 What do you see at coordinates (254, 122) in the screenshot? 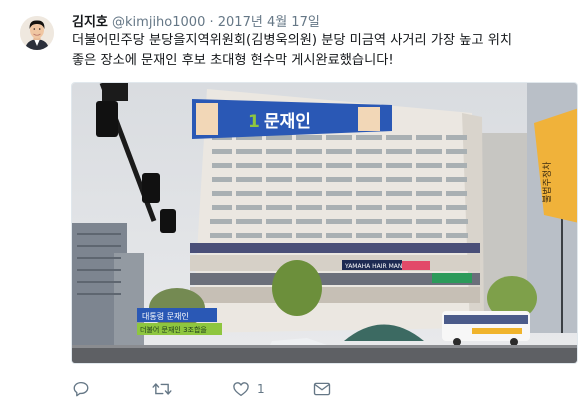
I see `banner-number: 1` at bounding box center [254, 122].